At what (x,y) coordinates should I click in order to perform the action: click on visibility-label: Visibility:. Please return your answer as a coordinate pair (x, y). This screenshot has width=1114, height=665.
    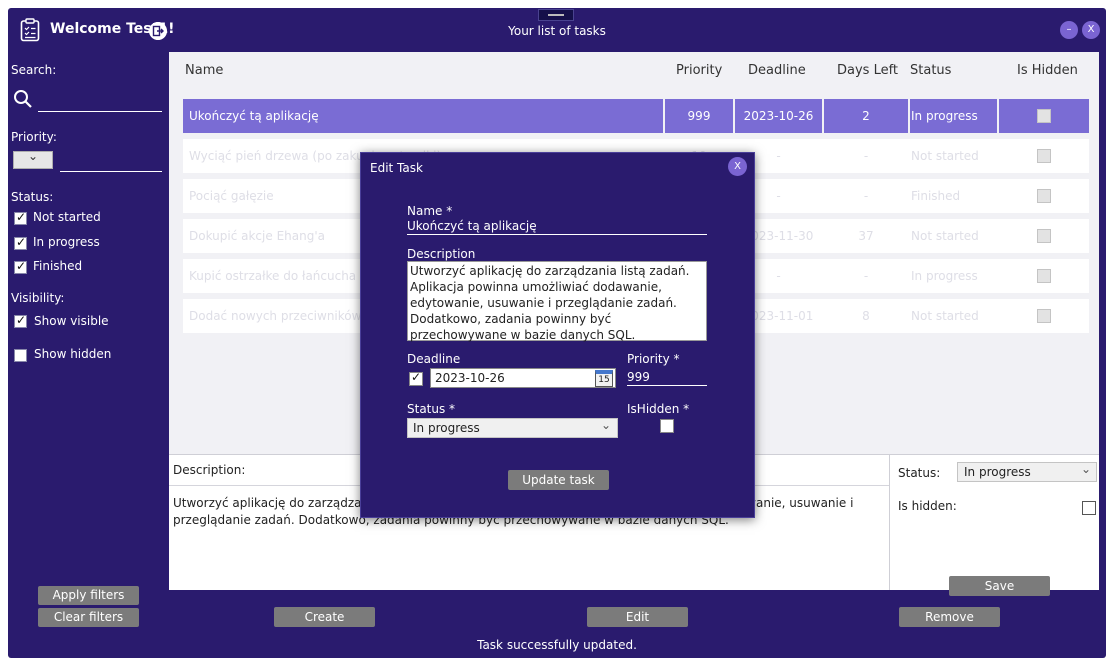
    Looking at the image, I should click on (38, 298).